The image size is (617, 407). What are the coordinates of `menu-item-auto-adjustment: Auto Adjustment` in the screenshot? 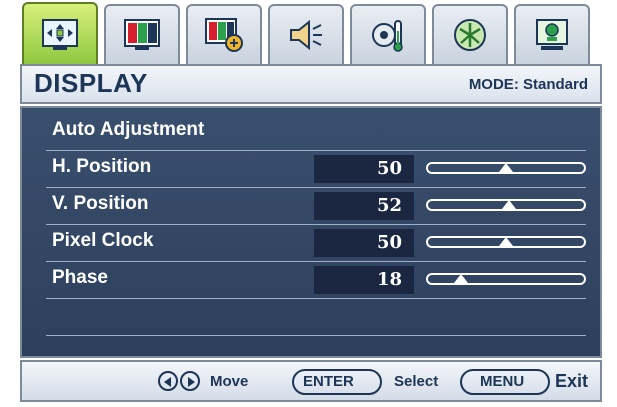 It's located at (316, 132).